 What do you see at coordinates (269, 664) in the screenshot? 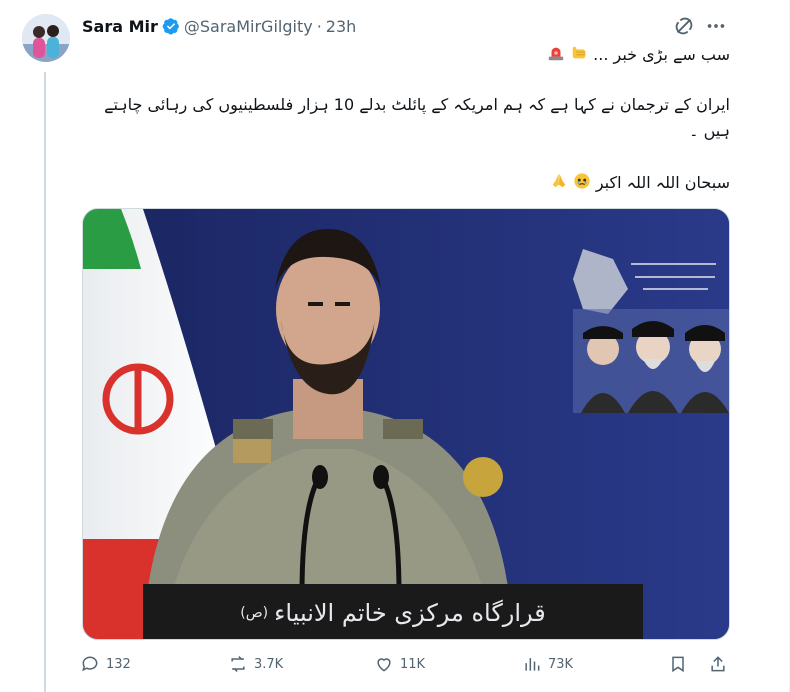
I see `repost-count: 3.7K` at bounding box center [269, 664].